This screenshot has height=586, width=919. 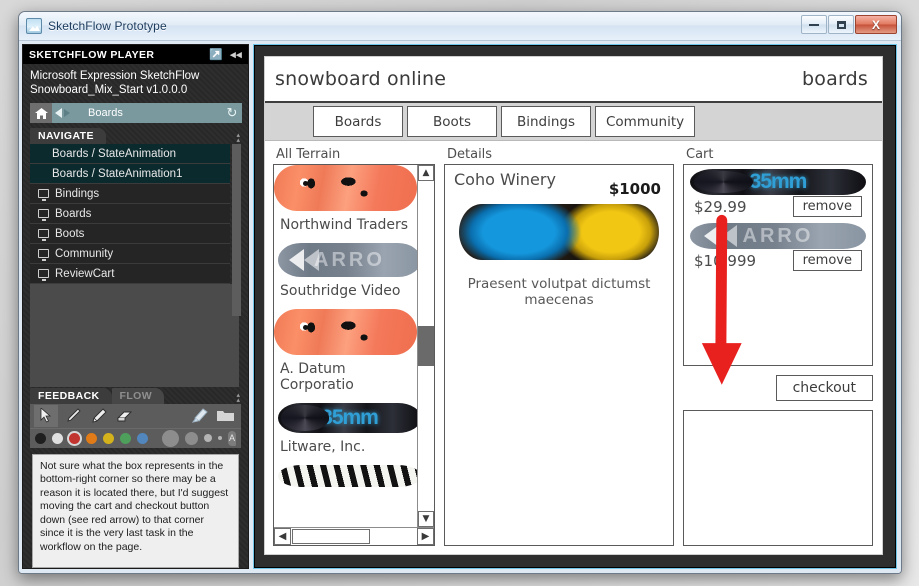 I want to click on tab-bindings: Bindings, so click(x=546, y=121).